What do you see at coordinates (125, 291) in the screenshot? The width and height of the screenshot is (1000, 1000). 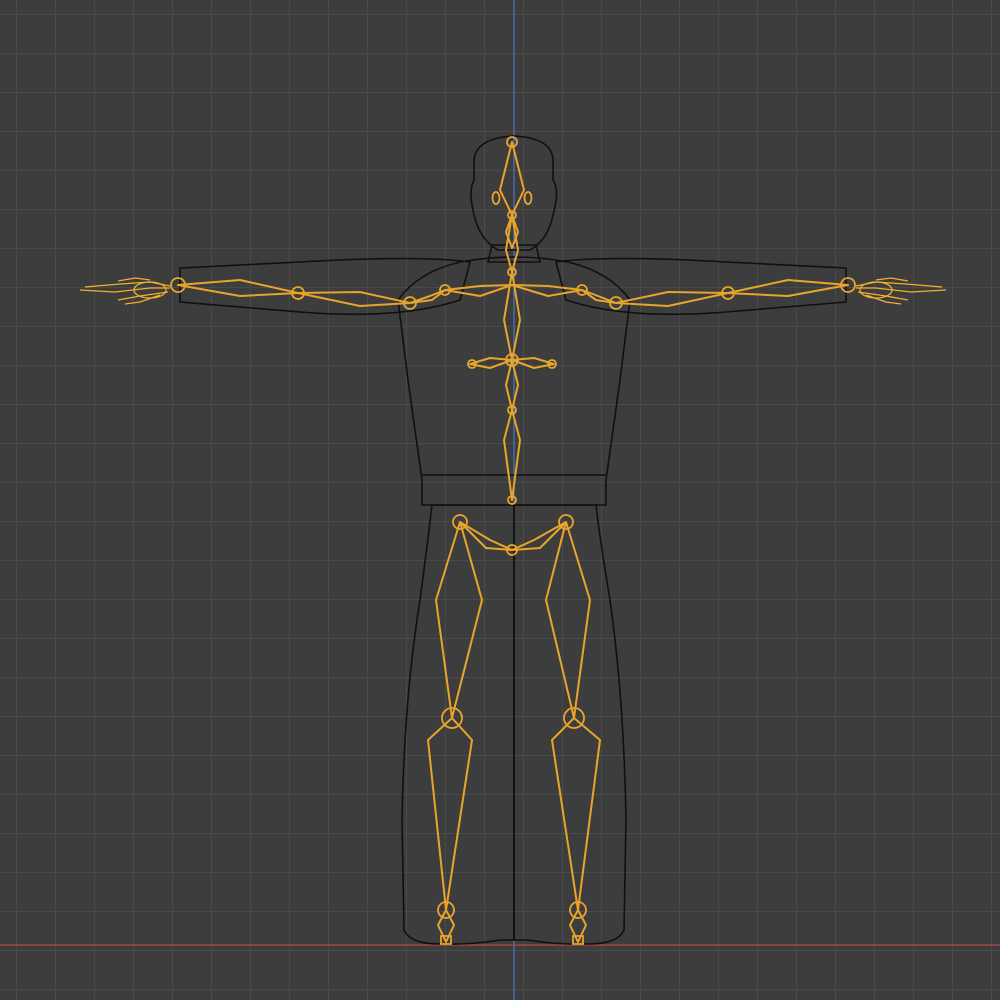 I see `bone-left-hand` at bounding box center [125, 291].